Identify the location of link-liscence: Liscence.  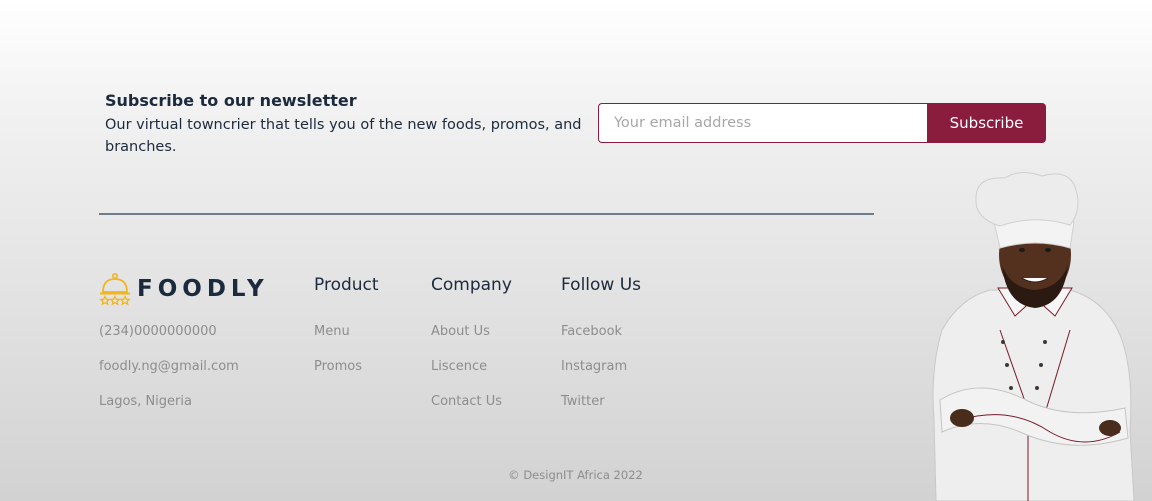
(471, 375).